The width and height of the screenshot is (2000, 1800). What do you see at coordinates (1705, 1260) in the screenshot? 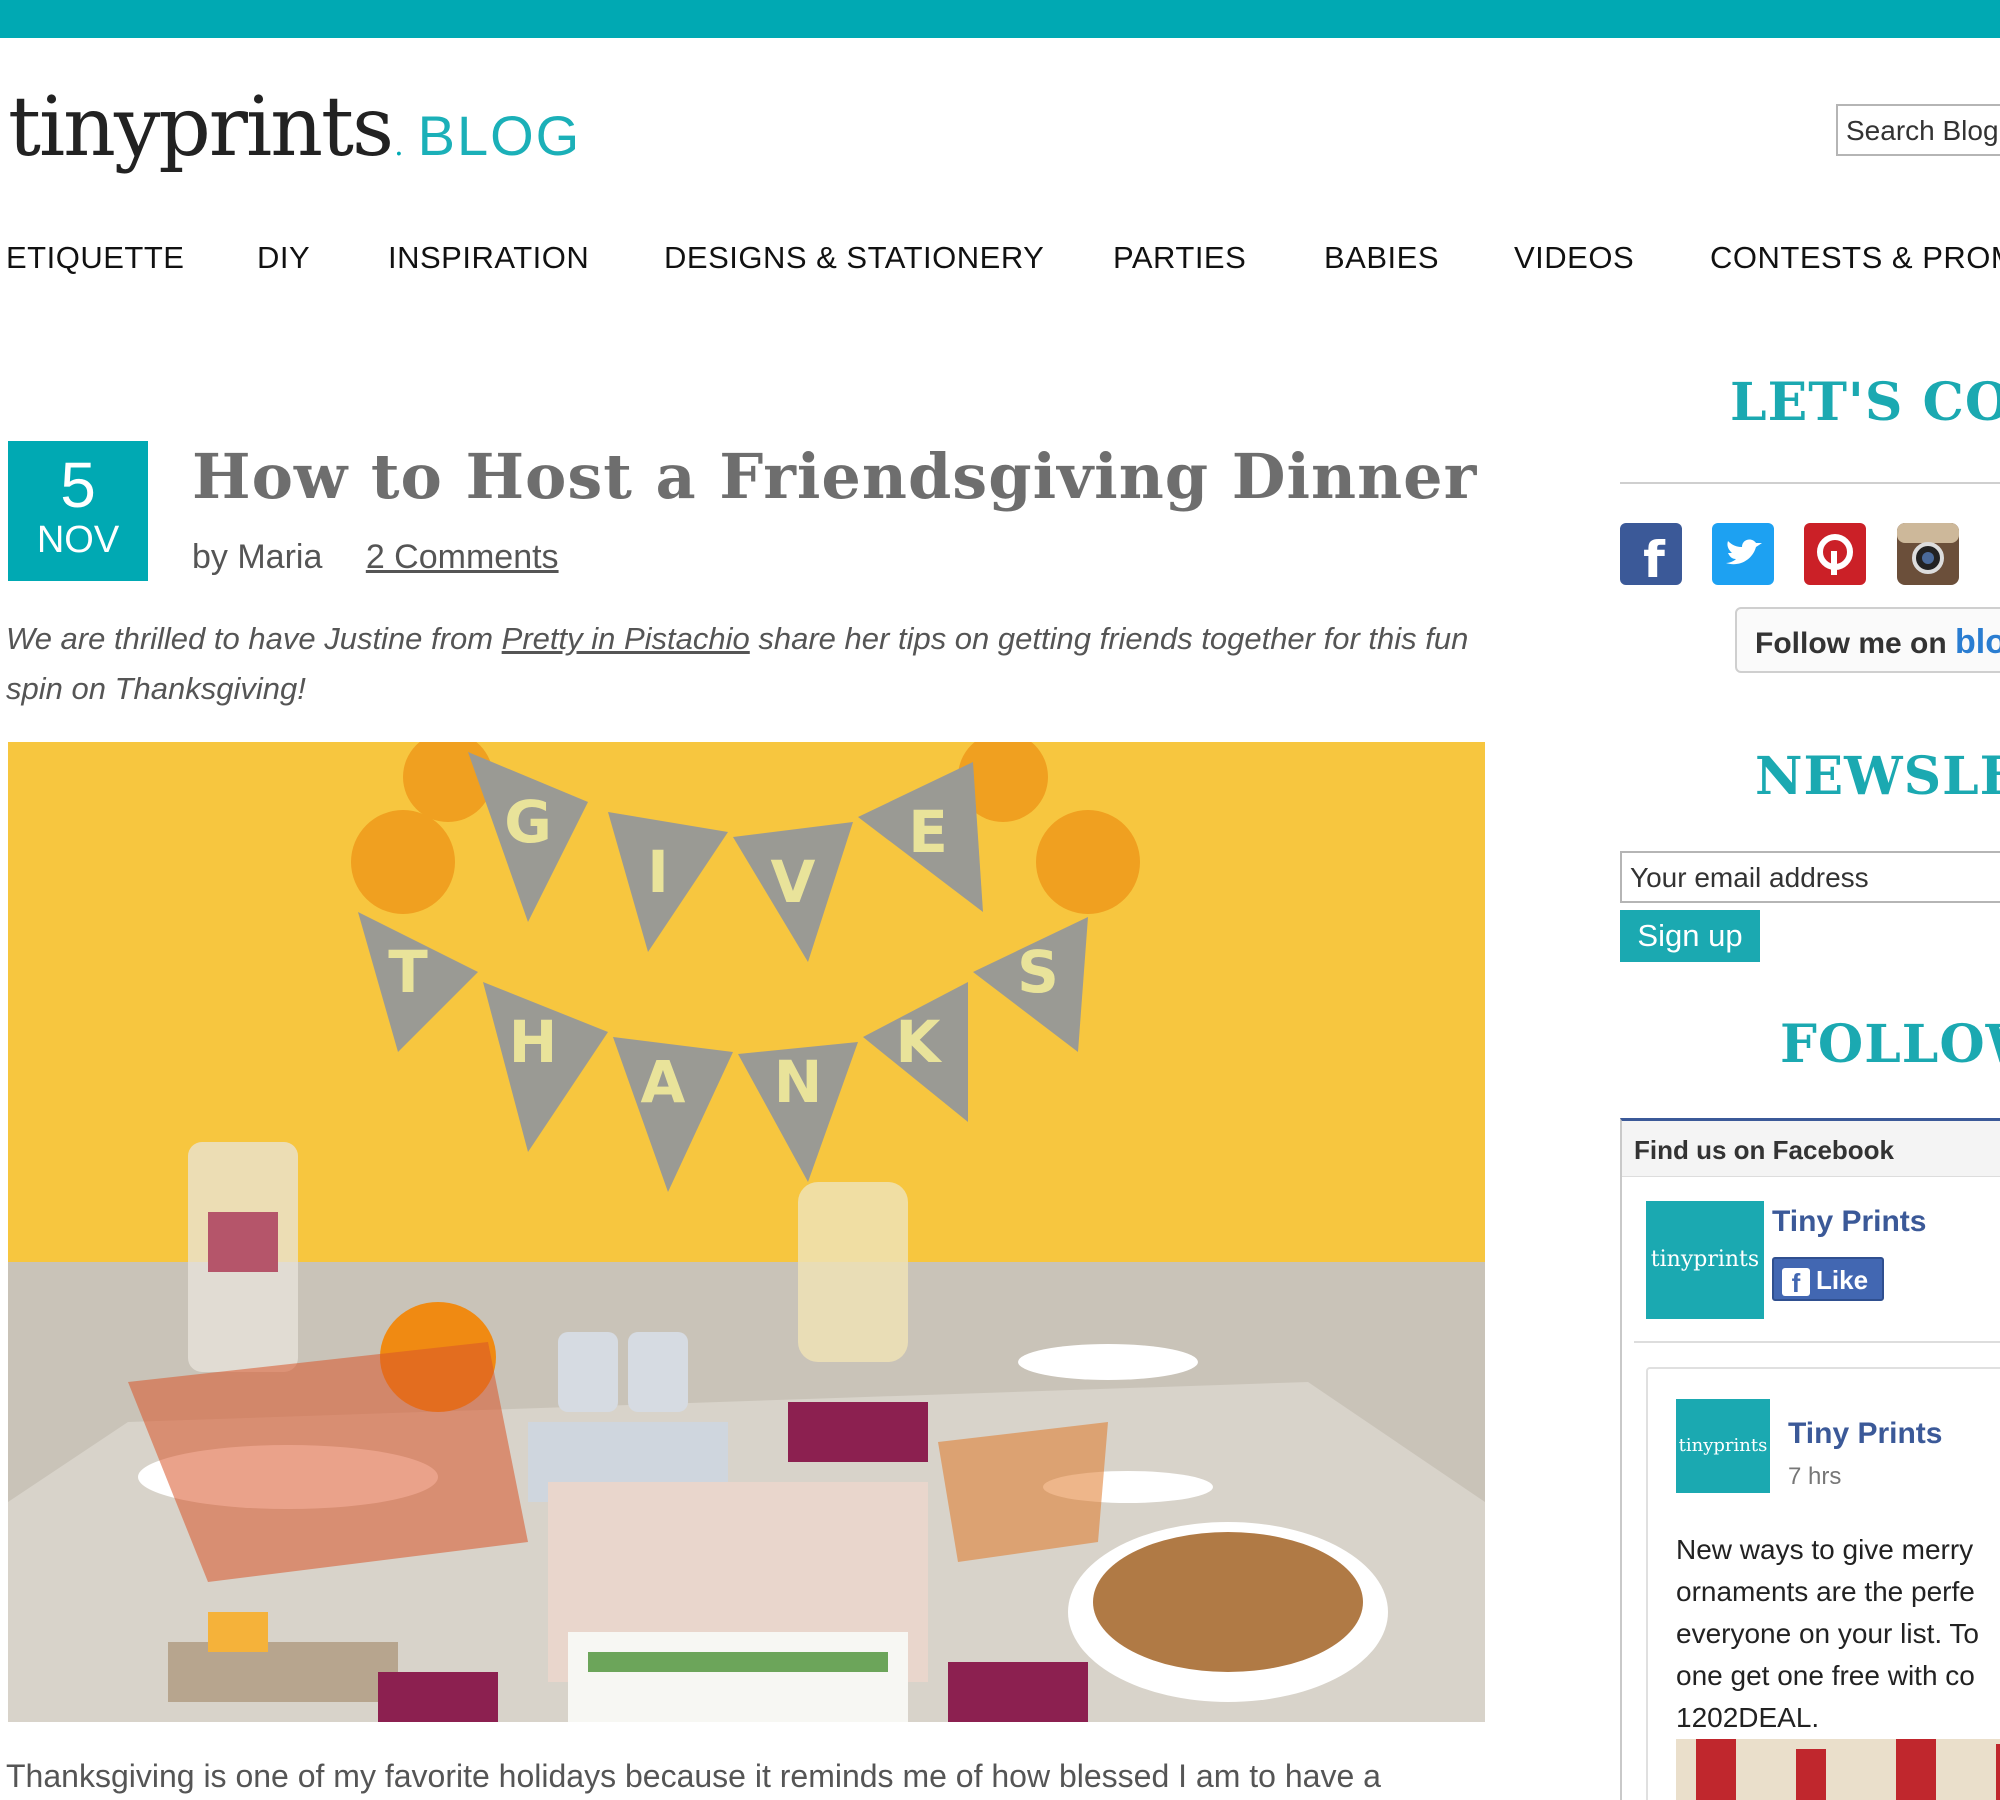
I see `tiny-prints-page-thumbnail: tinyprints` at bounding box center [1705, 1260].